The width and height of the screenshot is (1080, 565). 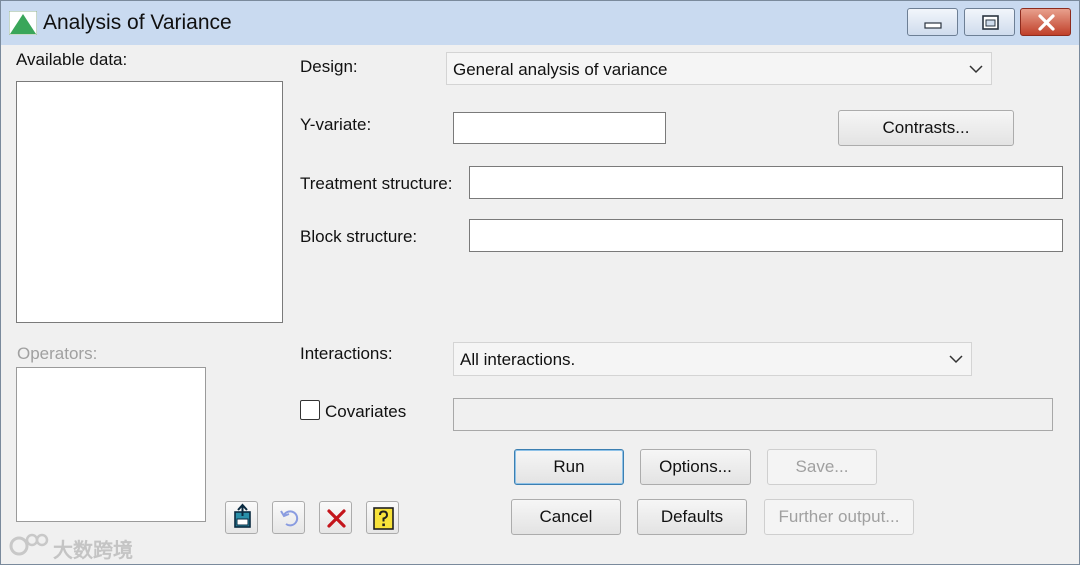 What do you see at coordinates (336, 124) in the screenshot?
I see `y-variate-label: Y-variate:` at bounding box center [336, 124].